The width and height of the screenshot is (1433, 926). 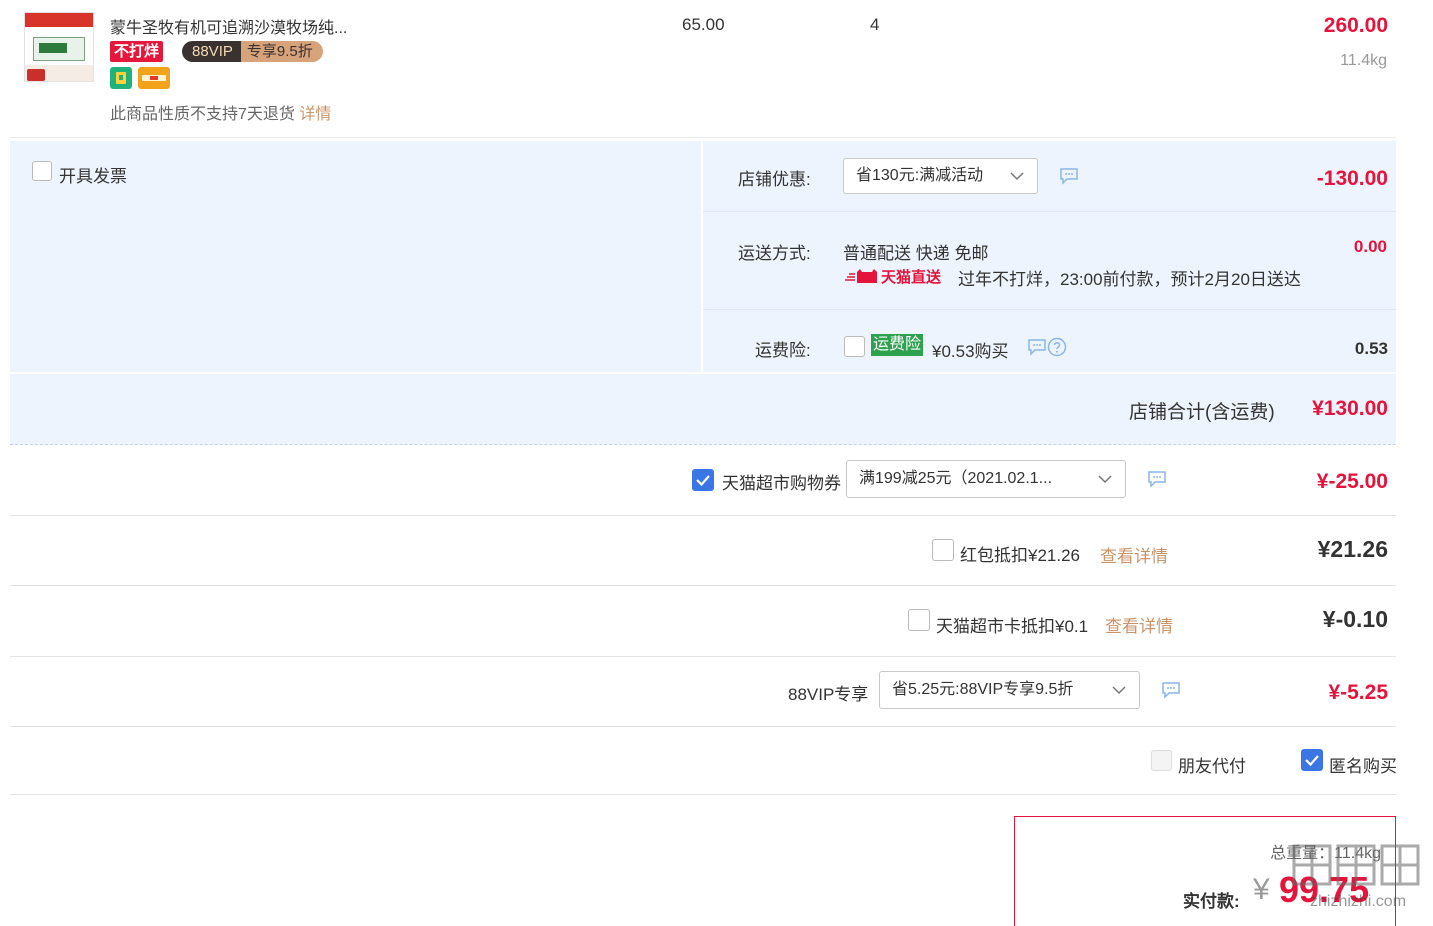 What do you see at coordinates (154, 78) in the screenshot?
I see `card-icon` at bounding box center [154, 78].